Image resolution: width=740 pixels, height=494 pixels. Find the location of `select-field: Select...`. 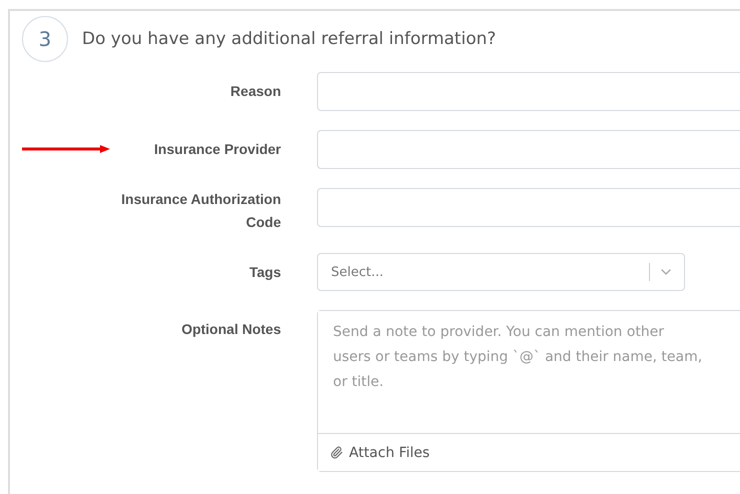

select-field: Select... is located at coordinates (501, 272).